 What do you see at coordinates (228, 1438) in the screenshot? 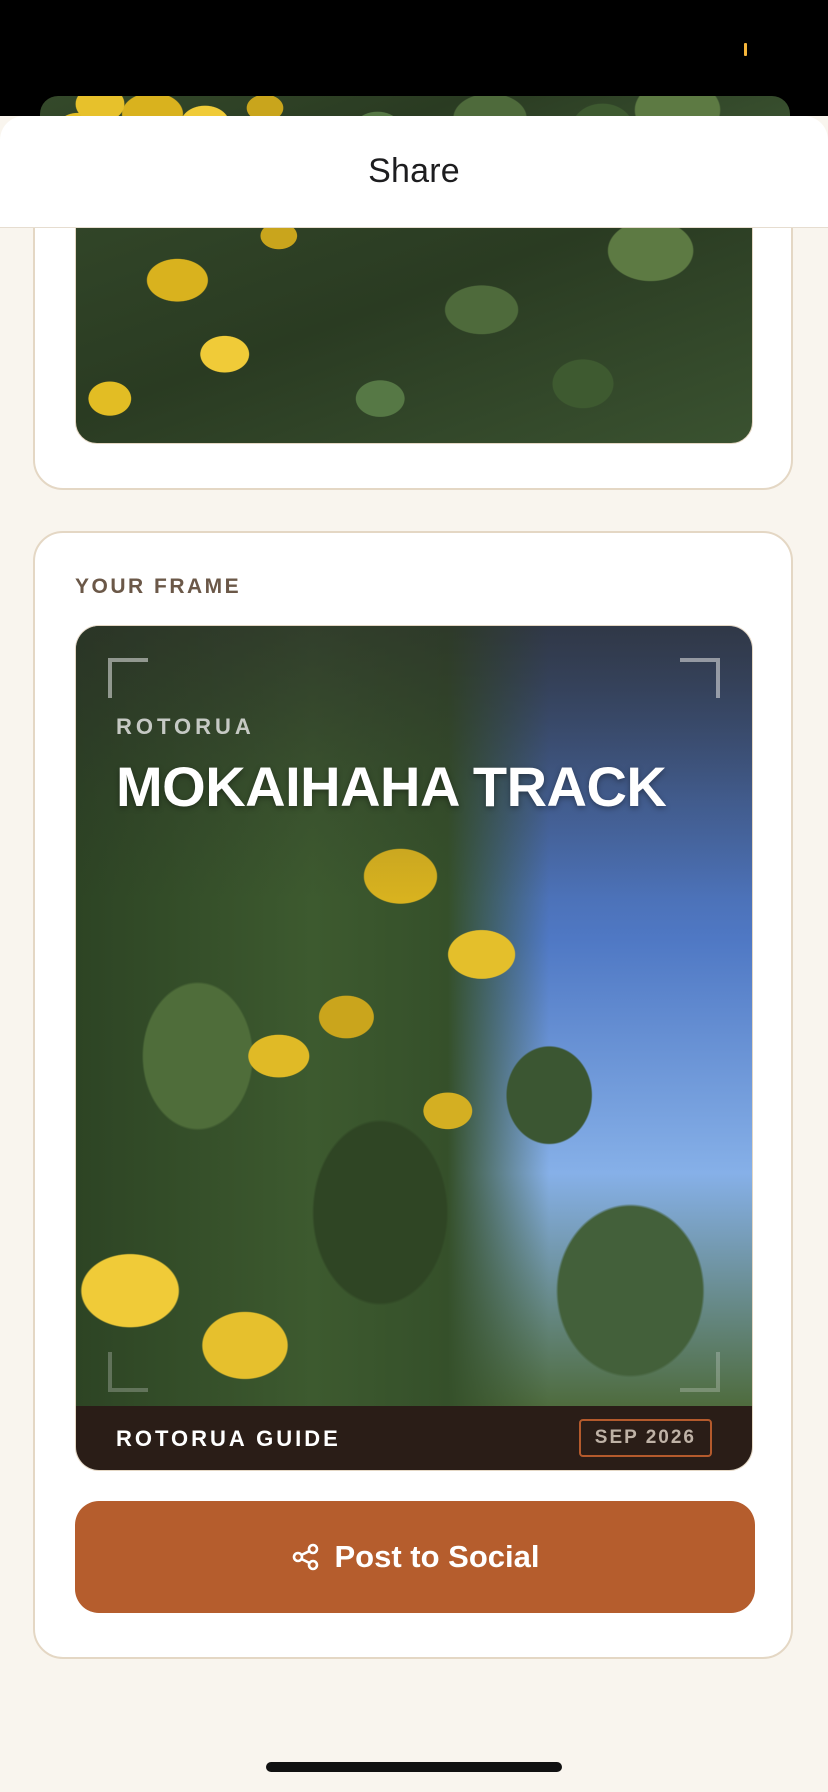
I see `frame-brand: ROTORUA GUIDE` at bounding box center [228, 1438].